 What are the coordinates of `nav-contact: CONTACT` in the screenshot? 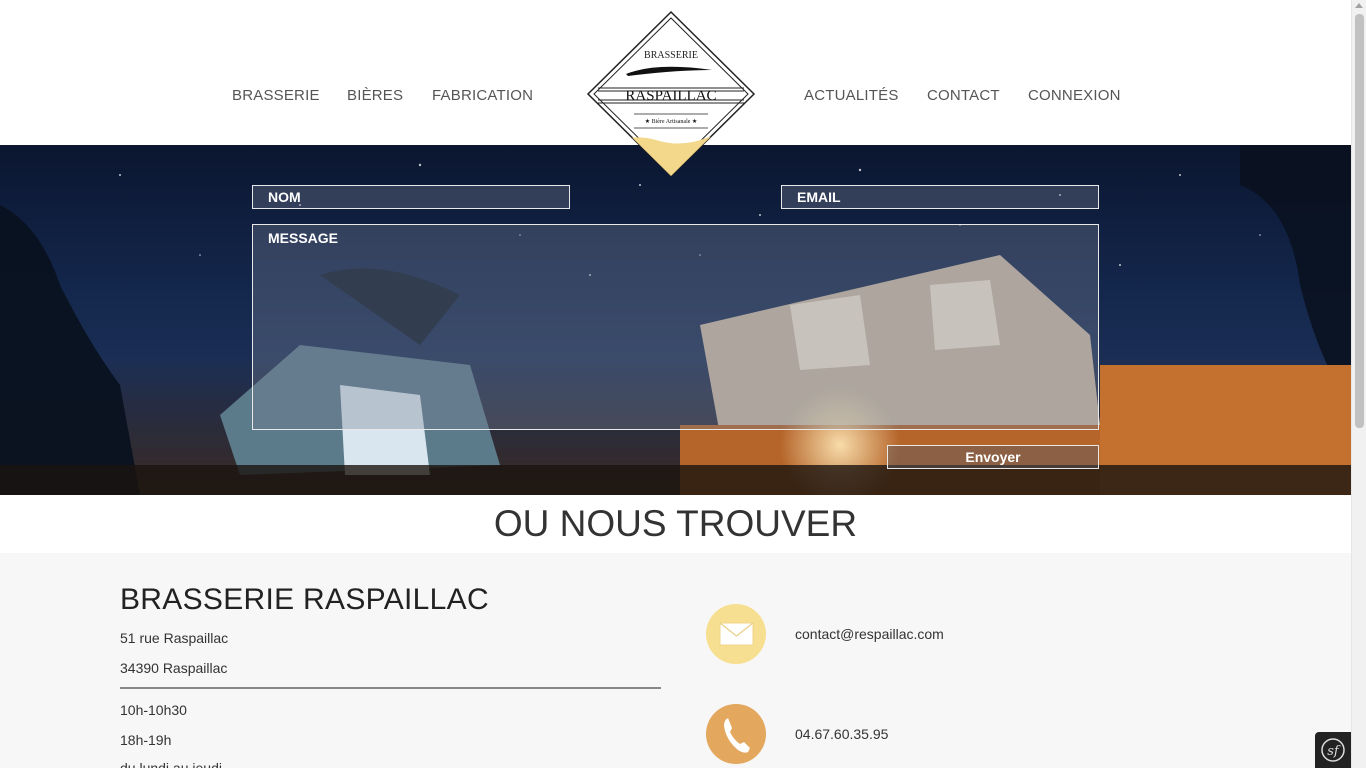 It's located at (963, 95).